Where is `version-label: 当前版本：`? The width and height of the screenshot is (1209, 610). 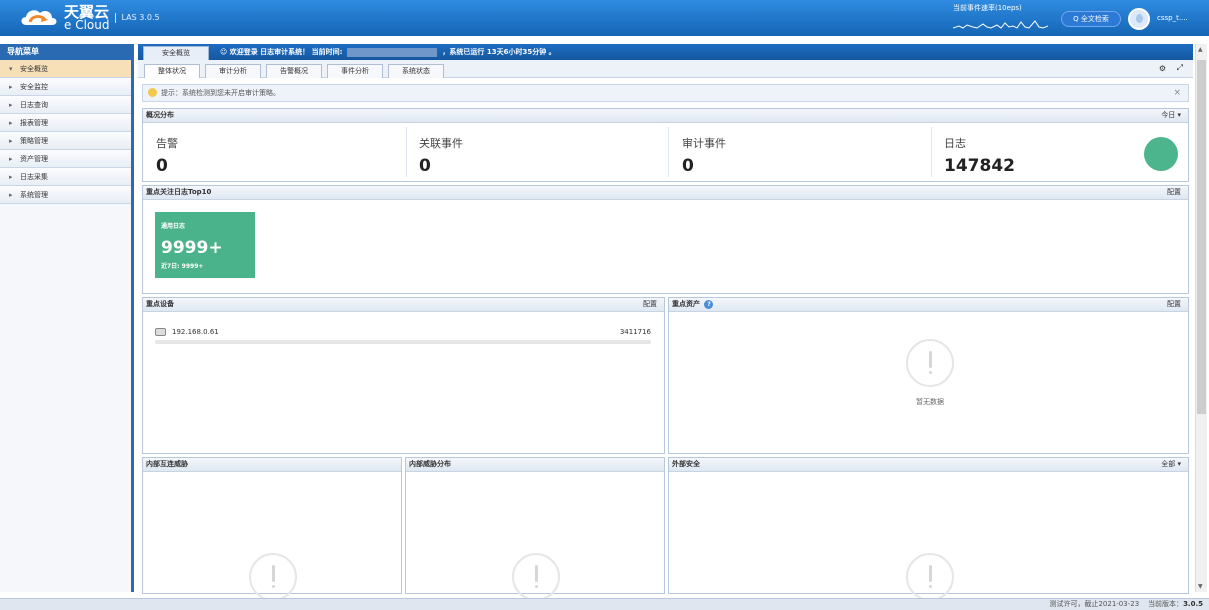
version-label: 当前版本： is located at coordinates (1166, 604).